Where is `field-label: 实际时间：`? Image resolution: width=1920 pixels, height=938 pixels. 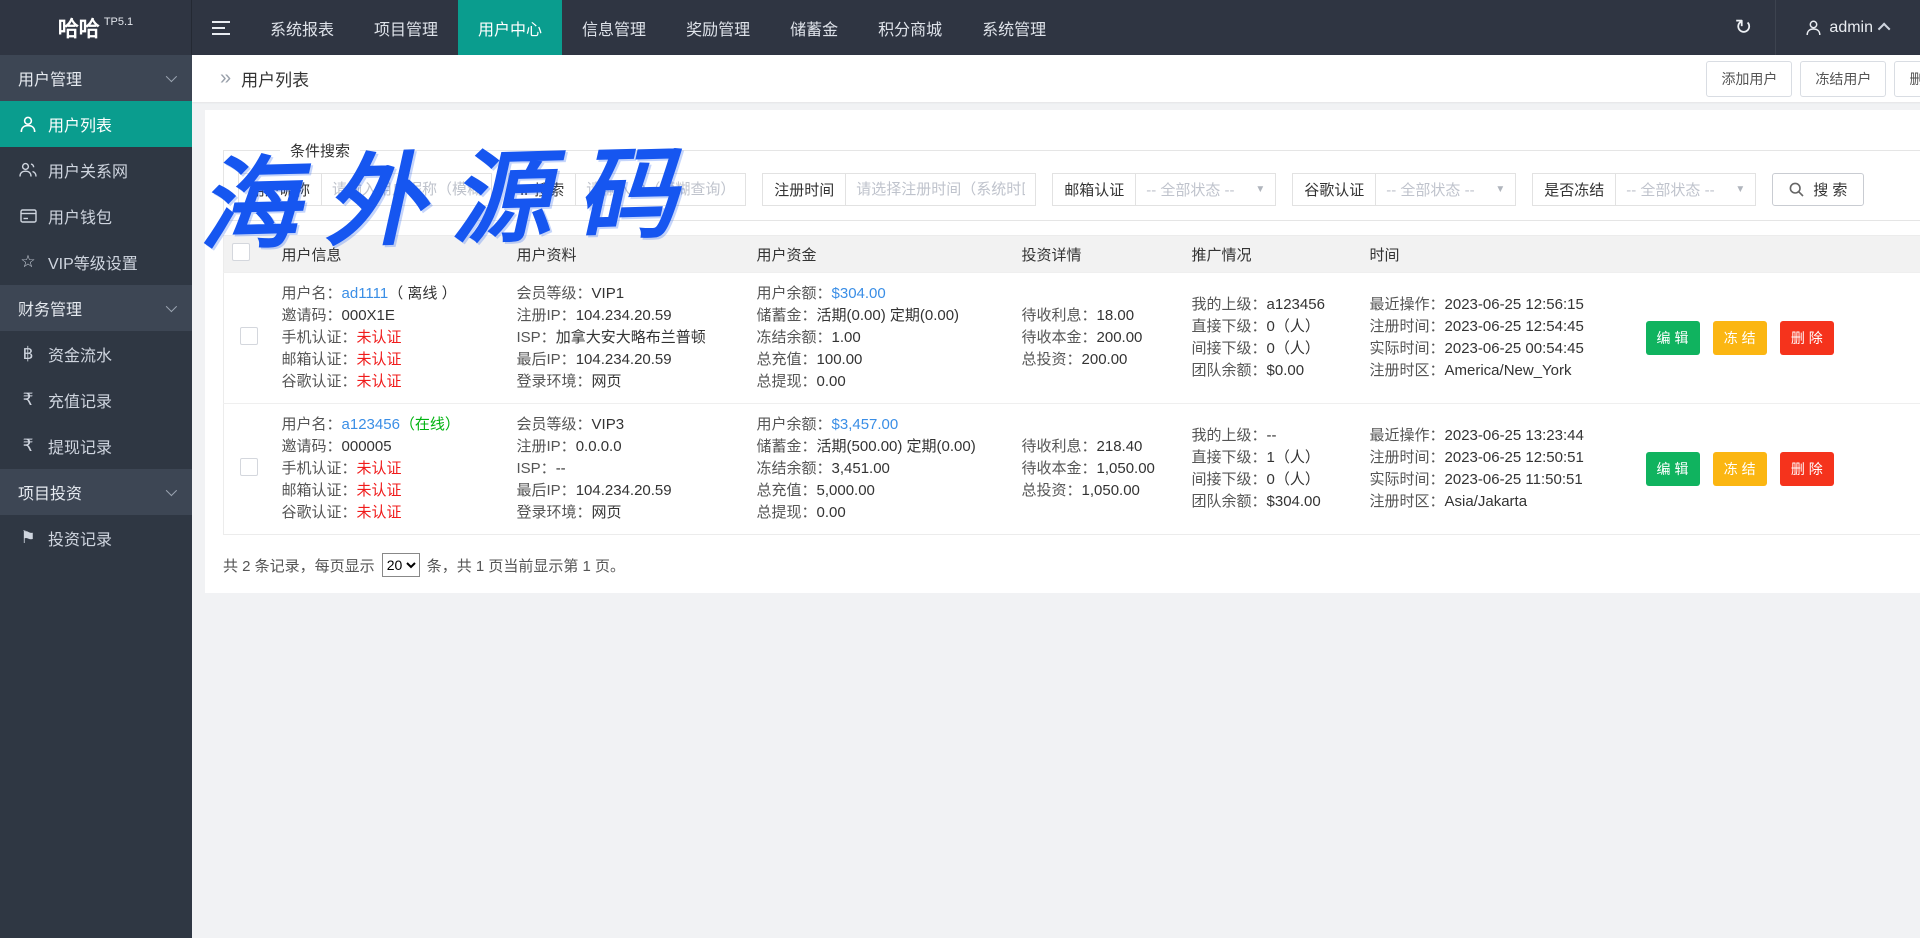 field-label: 实际时间： is located at coordinates (1407, 348).